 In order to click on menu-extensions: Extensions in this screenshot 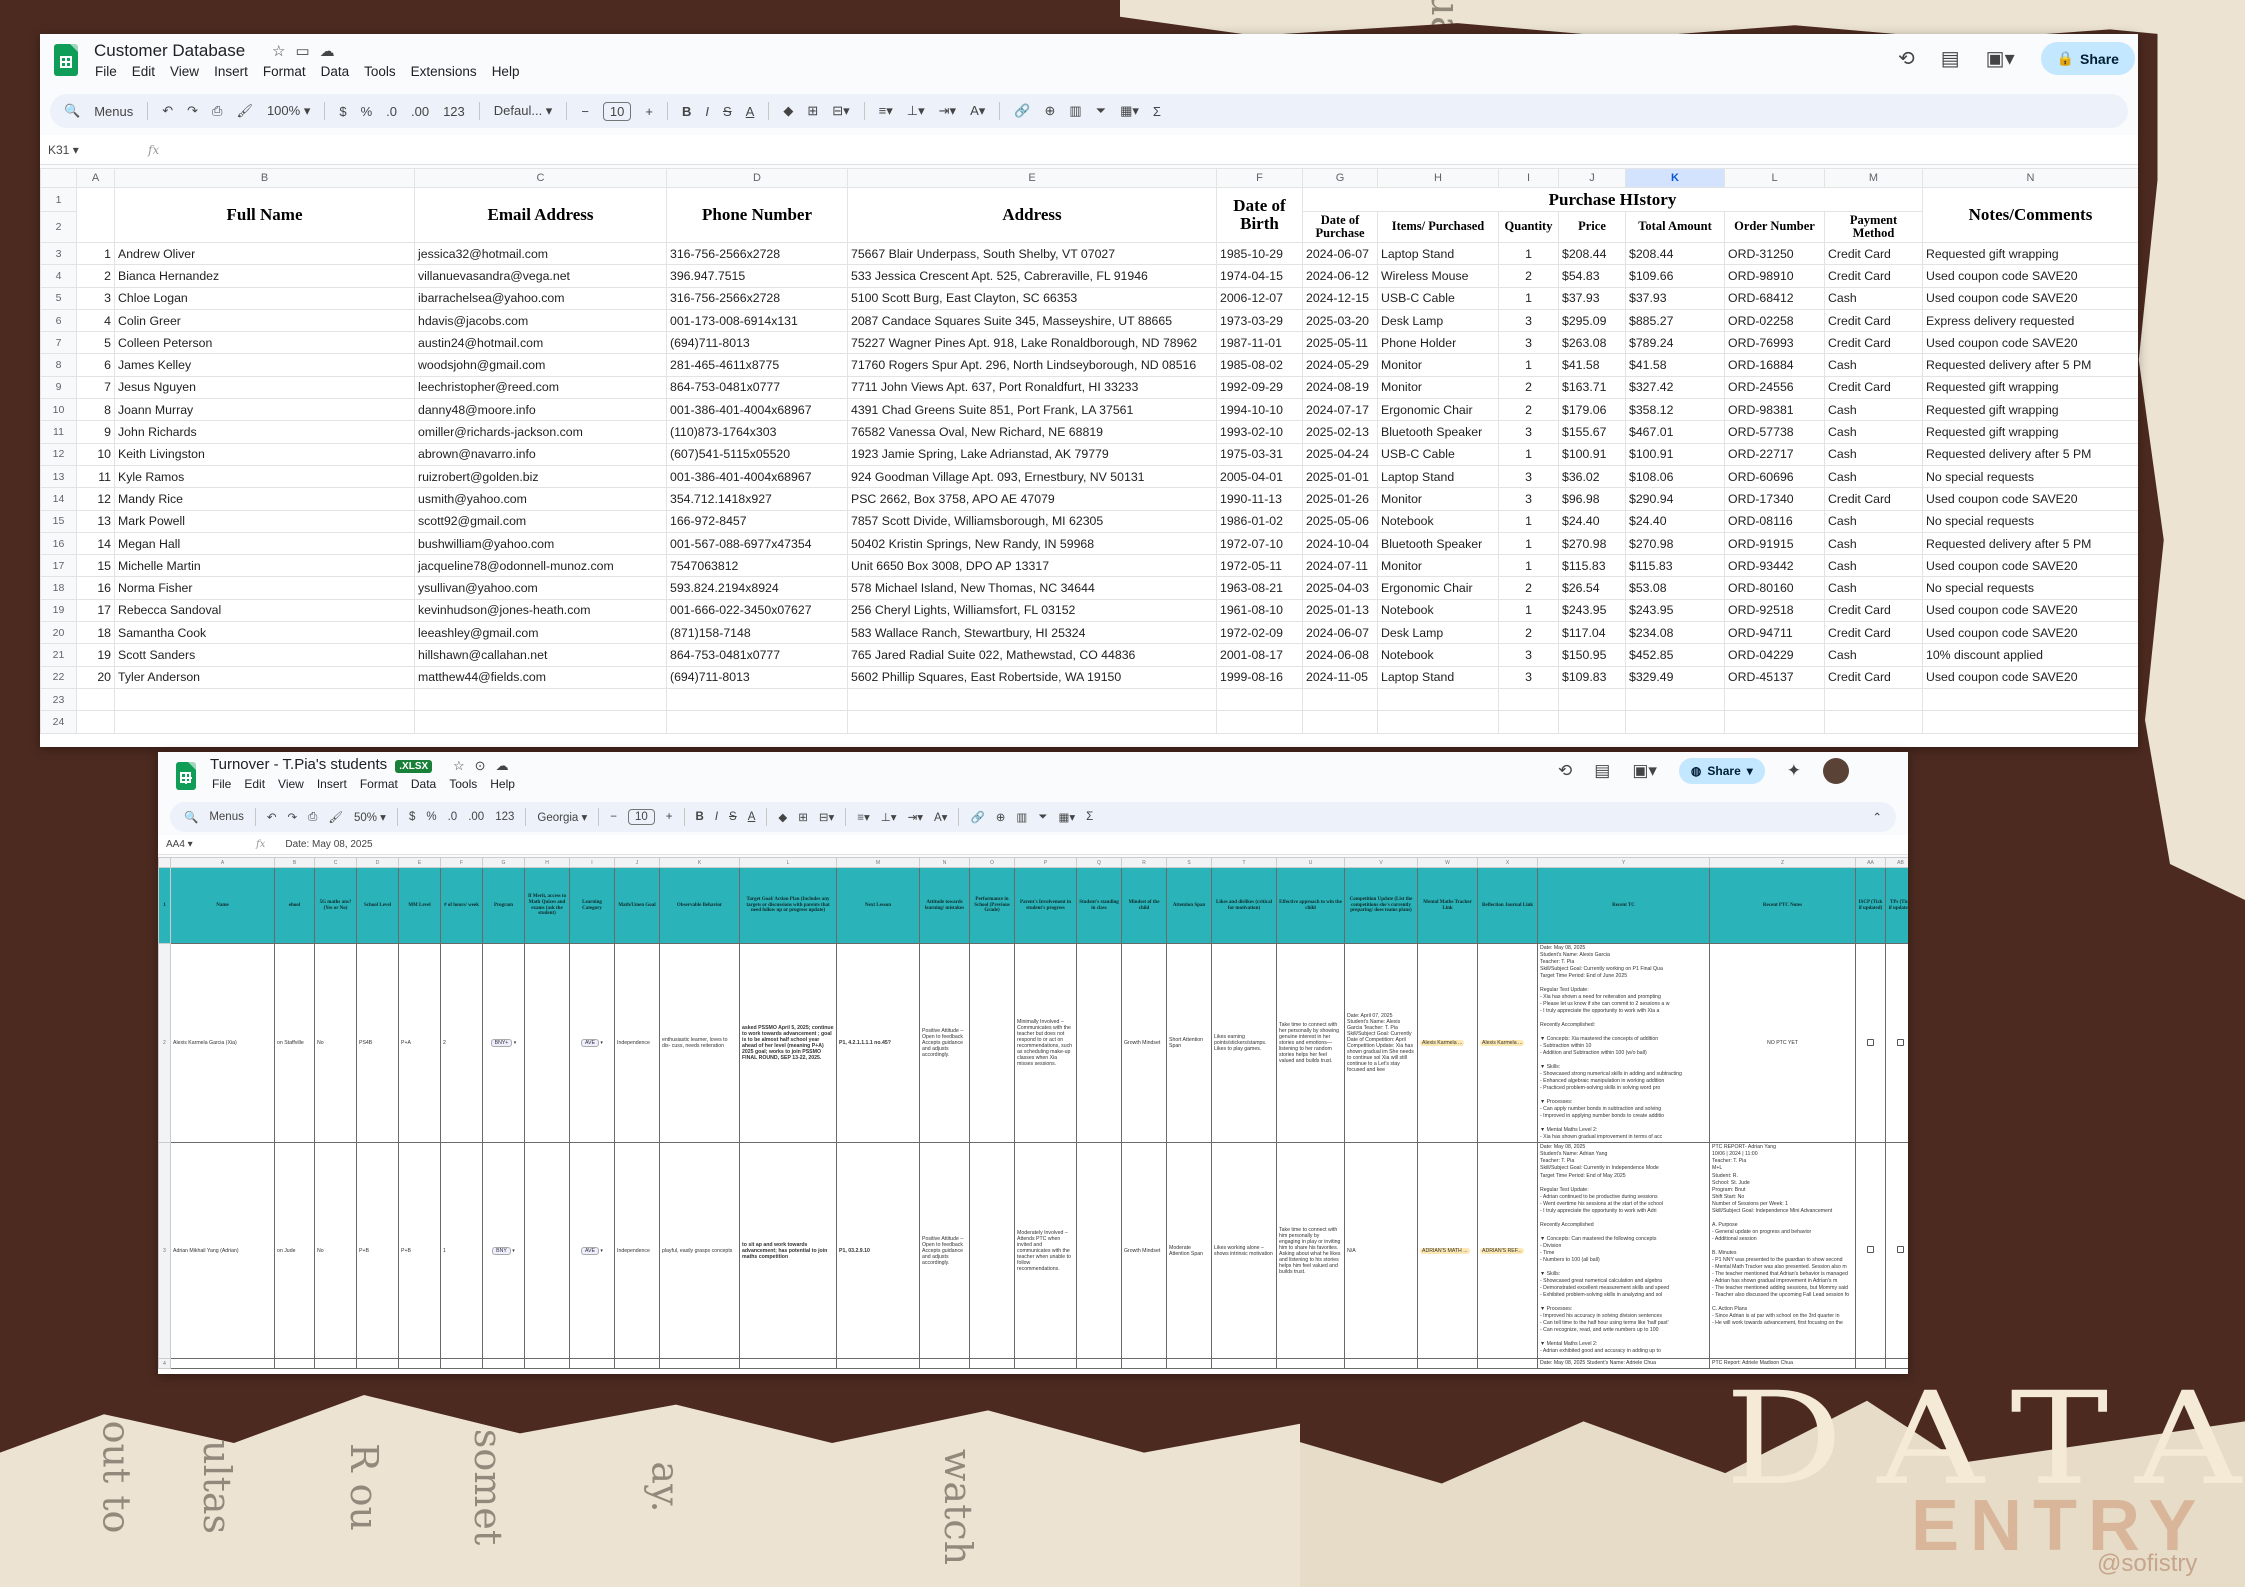, I will do `click(444, 71)`.